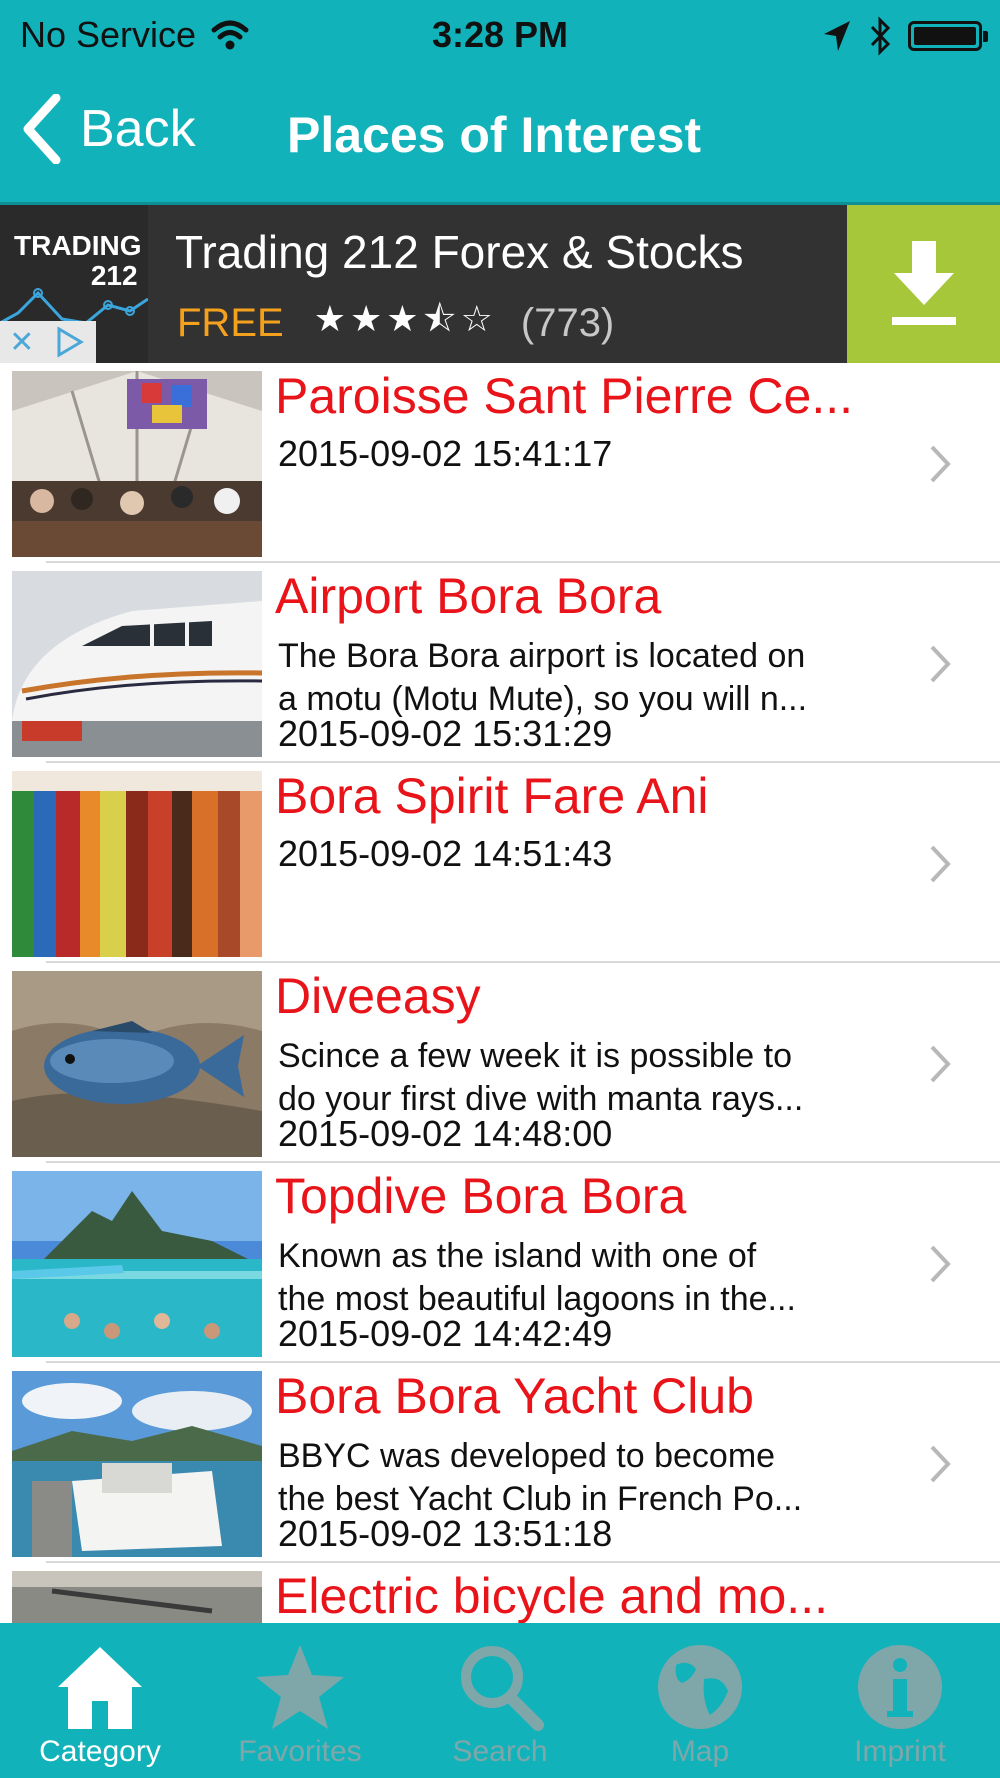 This screenshot has width=1000, height=1778. Describe the element at coordinates (468, 596) in the screenshot. I see `item-title: Airport Bora Bora` at that location.